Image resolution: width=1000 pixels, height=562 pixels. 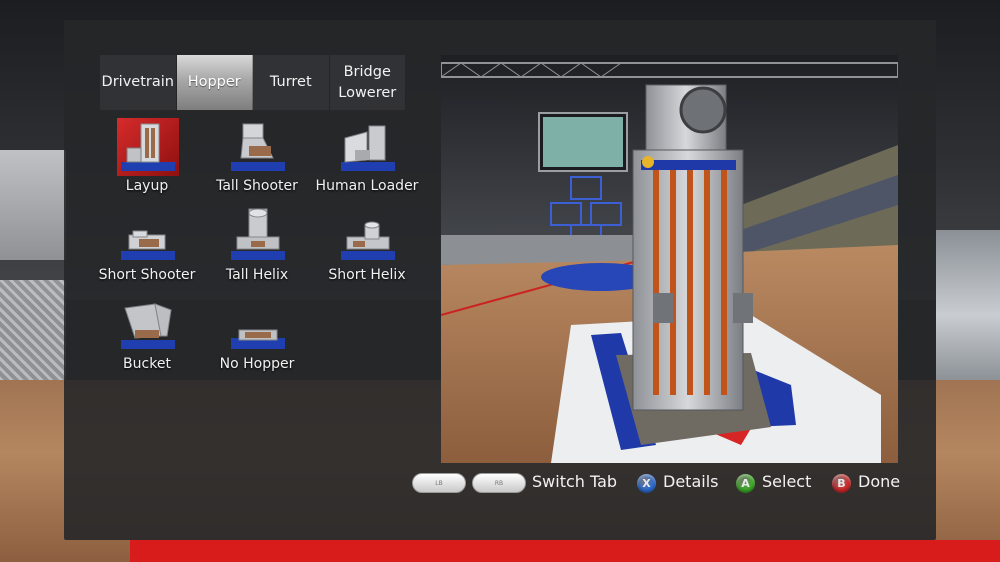 What do you see at coordinates (258, 147) in the screenshot?
I see `tall-shooter-hopper-icon` at bounding box center [258, 147].